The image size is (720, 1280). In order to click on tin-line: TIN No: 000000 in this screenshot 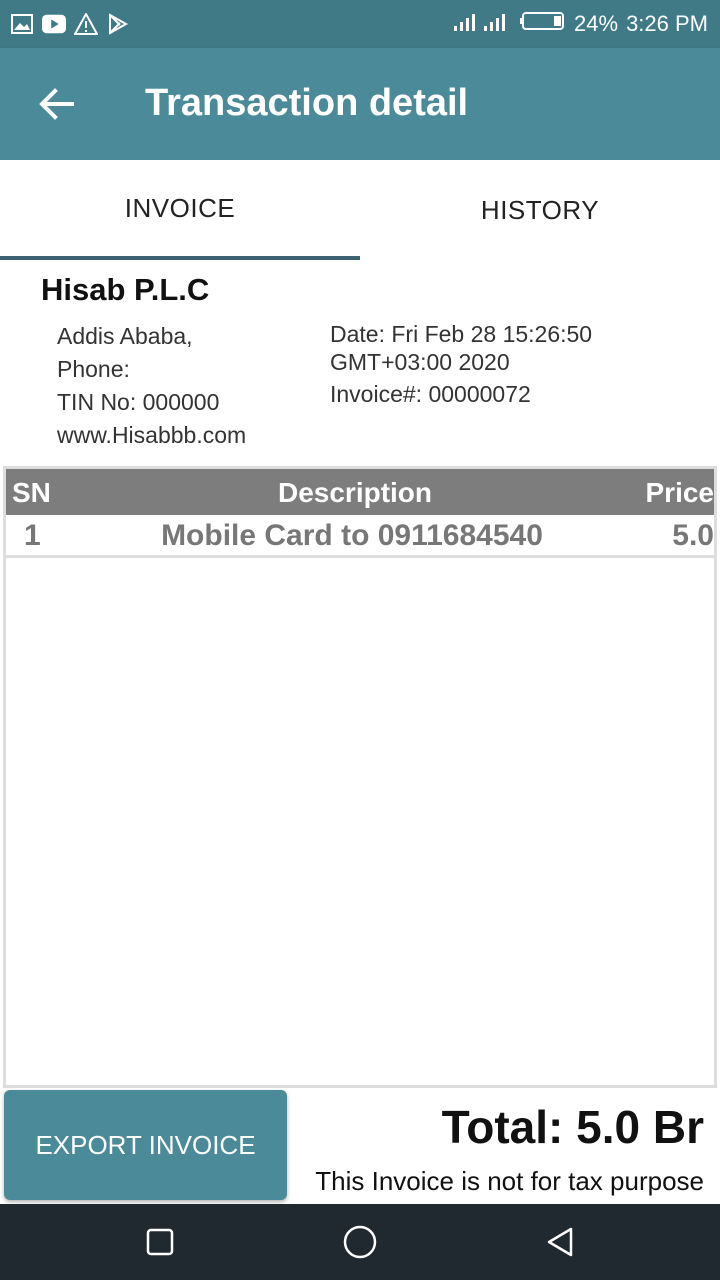, I will do `click(138, 402)`.